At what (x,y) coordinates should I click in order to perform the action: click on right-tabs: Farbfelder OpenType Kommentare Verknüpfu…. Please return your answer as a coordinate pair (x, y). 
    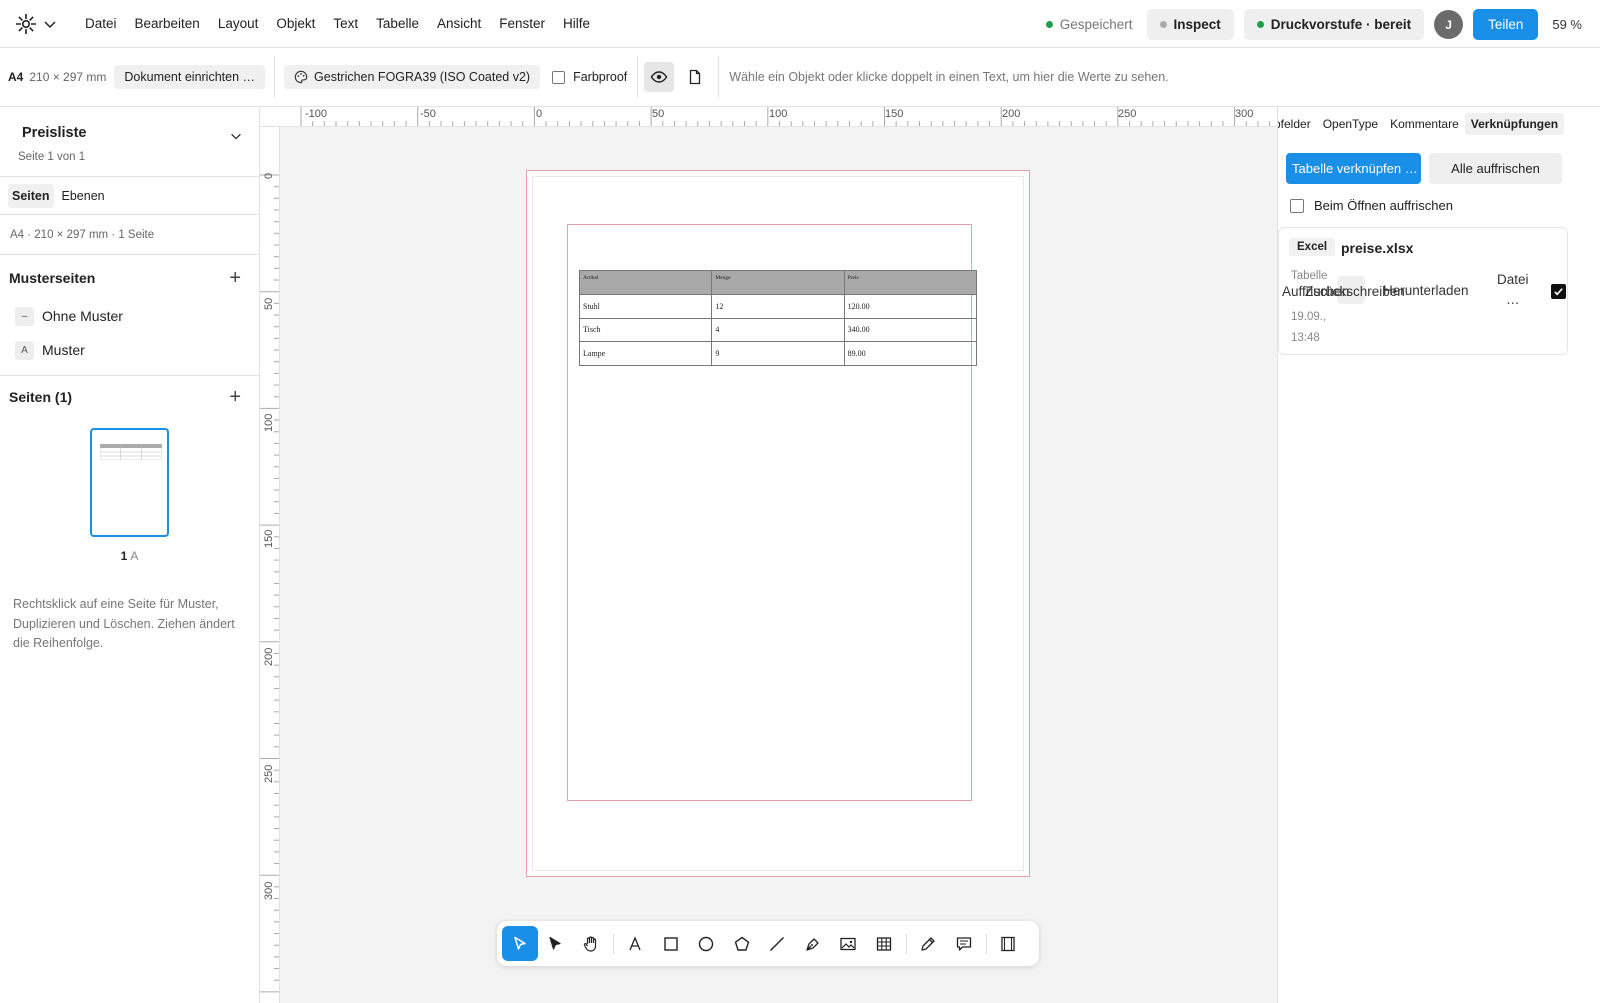
    Looking at the image, I should click on (1439, 124).